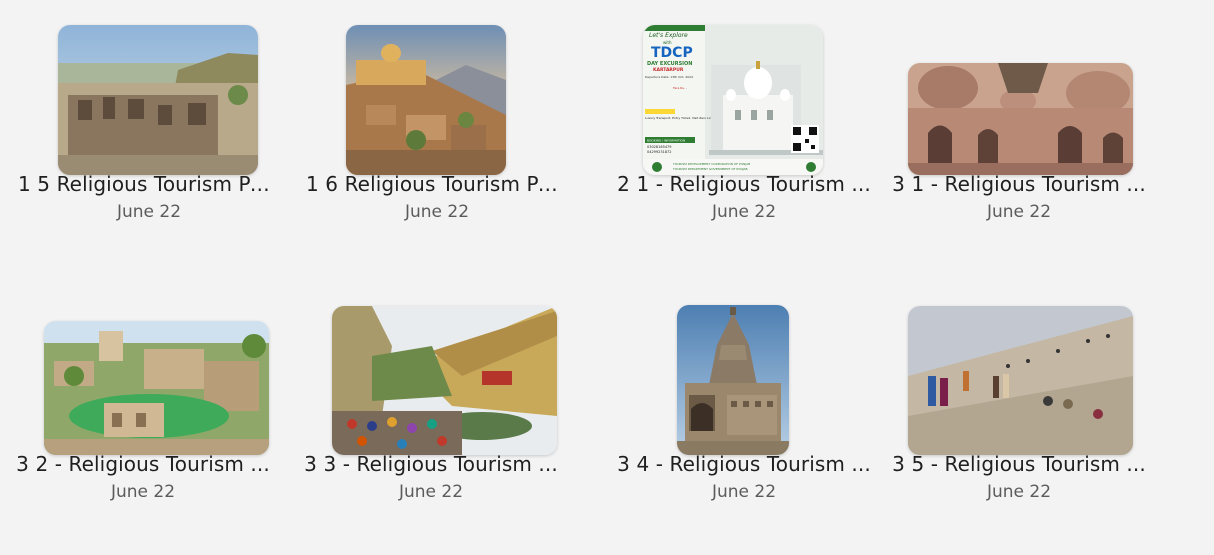 The height and width of the screenshot is (555, 1214). What do you see at coordinates (669, 77) in the screenshot?
I see `poster-date-line: Departure Date: 13th Oct, 2024` at bounding box center [669, 77].